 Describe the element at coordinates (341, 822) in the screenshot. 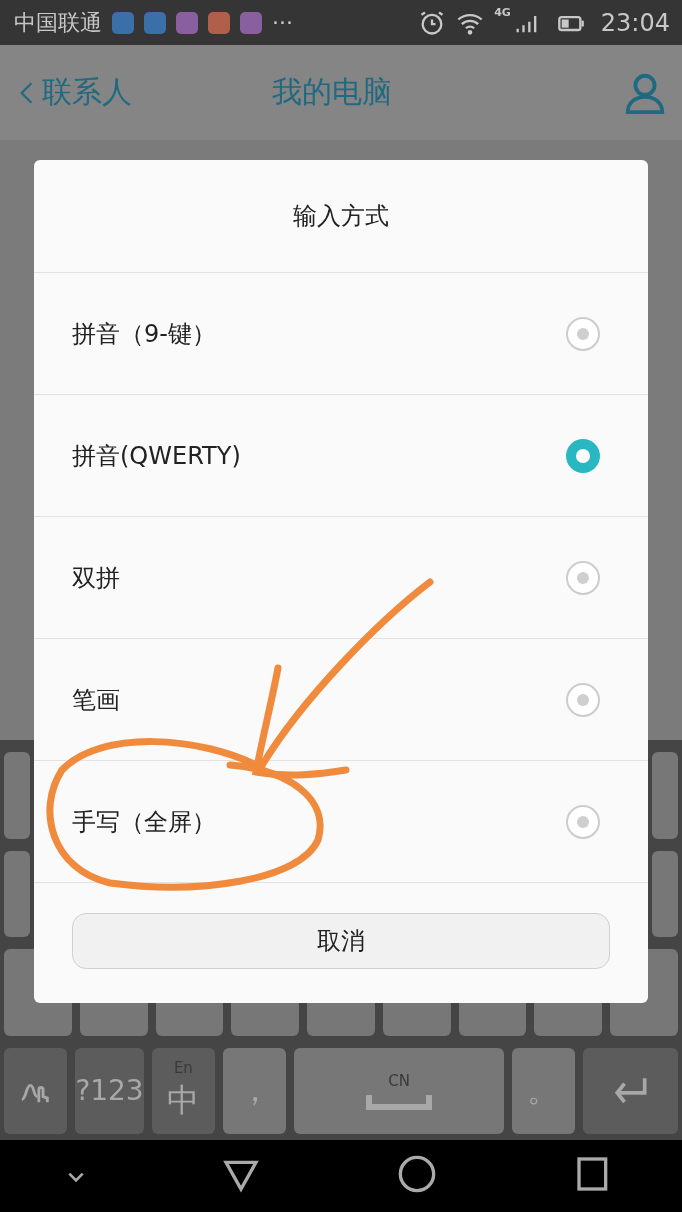

I see `option-row: 手写（全屏）` at that location.